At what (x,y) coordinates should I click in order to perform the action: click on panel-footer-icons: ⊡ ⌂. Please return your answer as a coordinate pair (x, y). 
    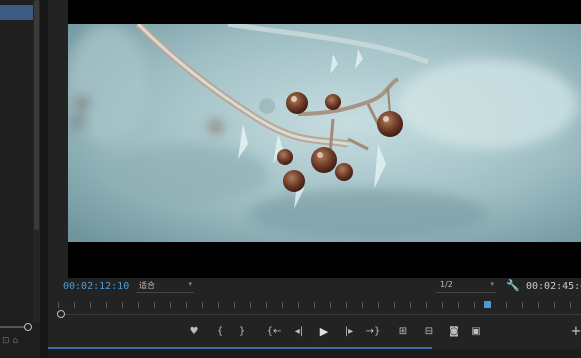
    Looking at the image, I should click on (10, 341).